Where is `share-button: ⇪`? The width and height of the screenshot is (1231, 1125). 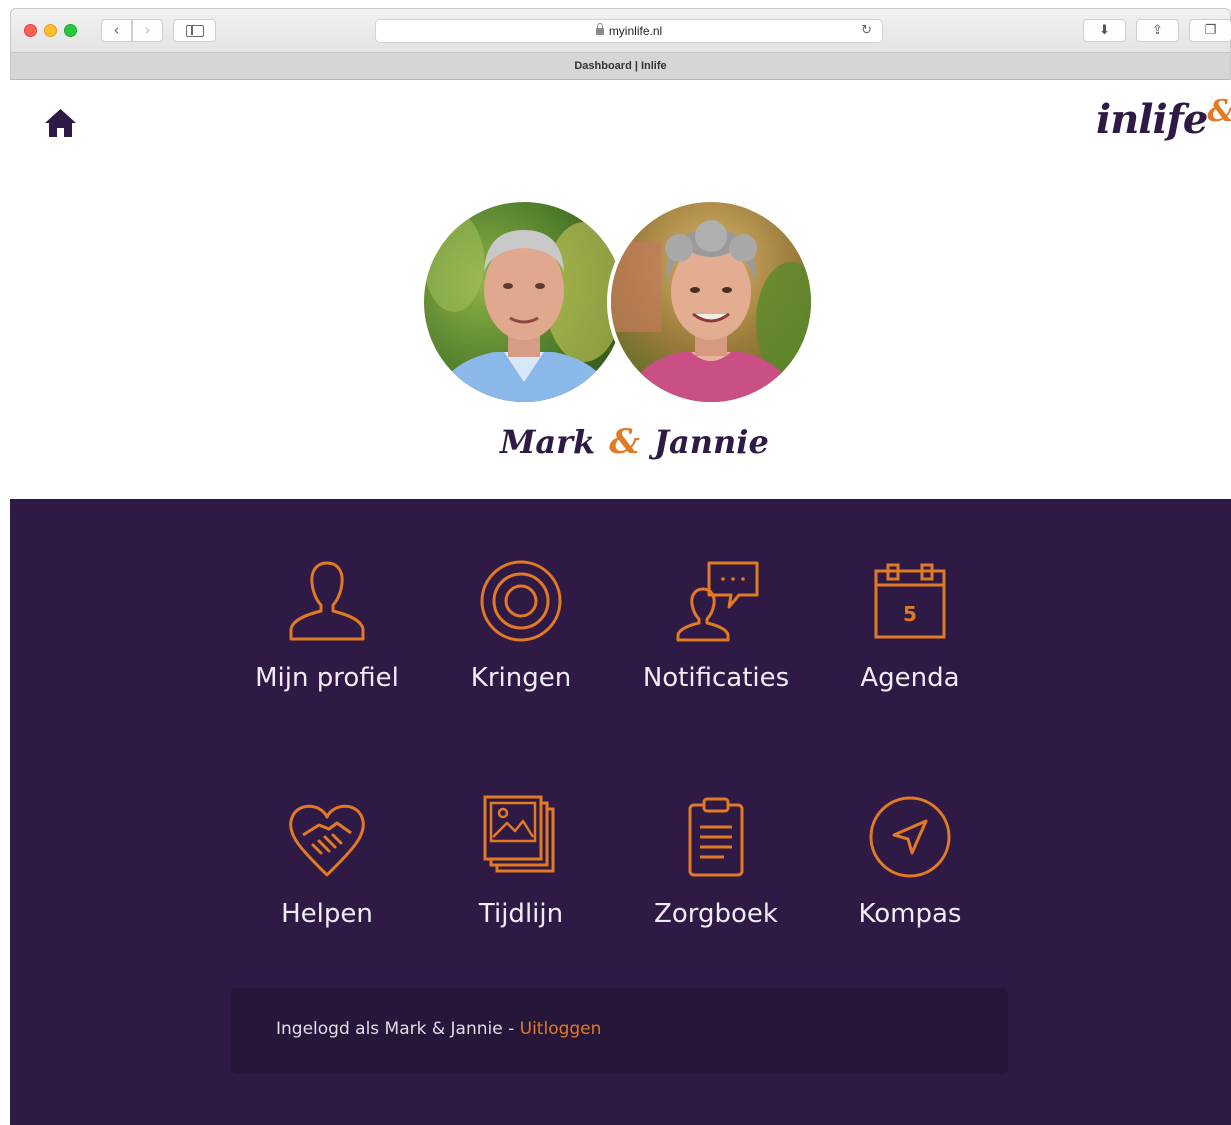 share-button: ⇪ is located at coordinates (1157, 30).